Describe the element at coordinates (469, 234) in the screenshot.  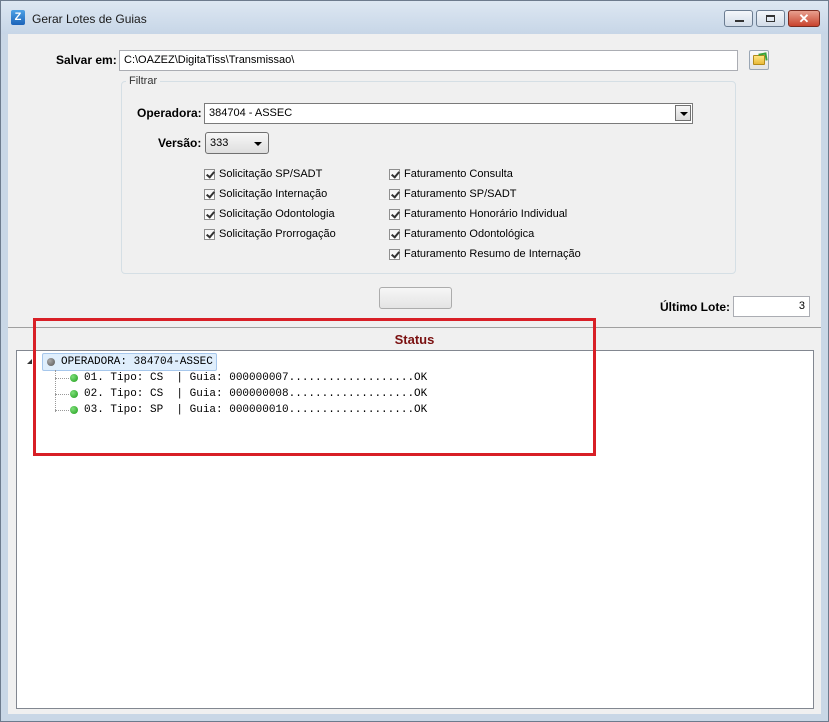
I see `checkbox-label: Faturamento Odontológica` at that location.